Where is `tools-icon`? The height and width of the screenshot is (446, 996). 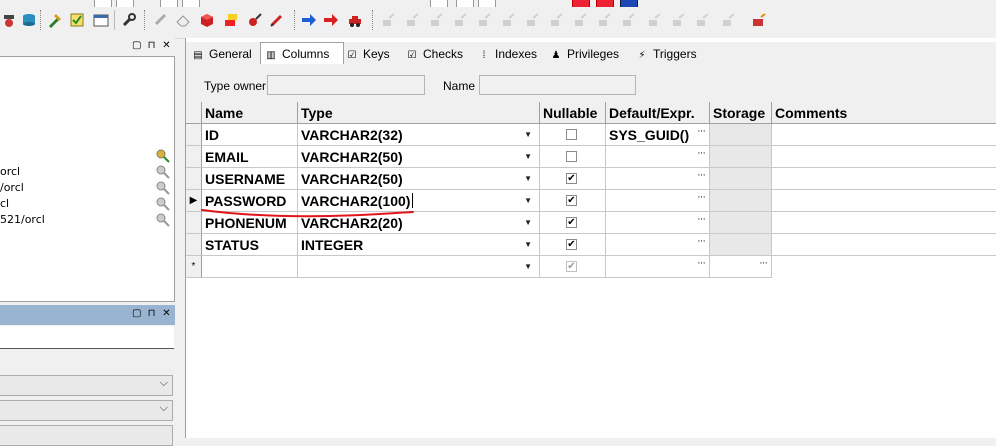 tools-icon is located at coordinates (55, 20).